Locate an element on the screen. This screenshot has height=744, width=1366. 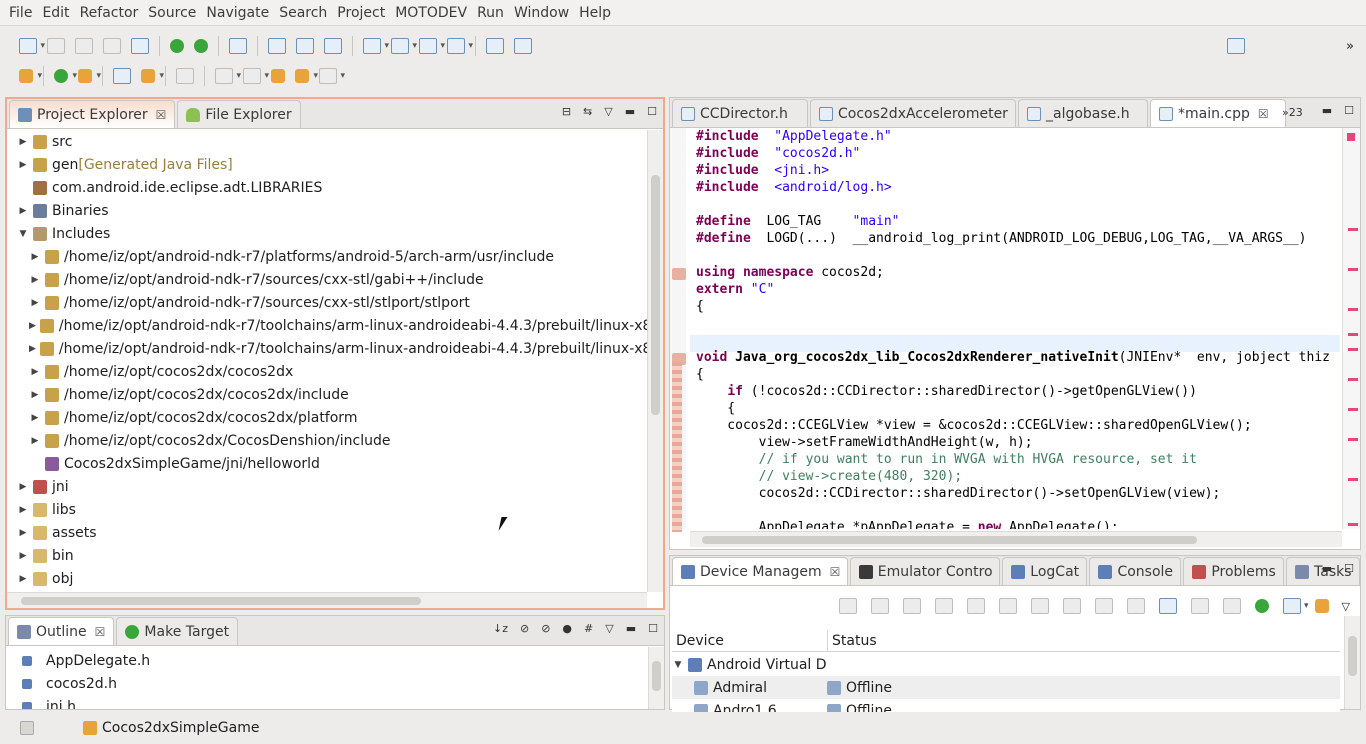
hide-fields-icon: ⊘ is located at coordinates (524, 628).